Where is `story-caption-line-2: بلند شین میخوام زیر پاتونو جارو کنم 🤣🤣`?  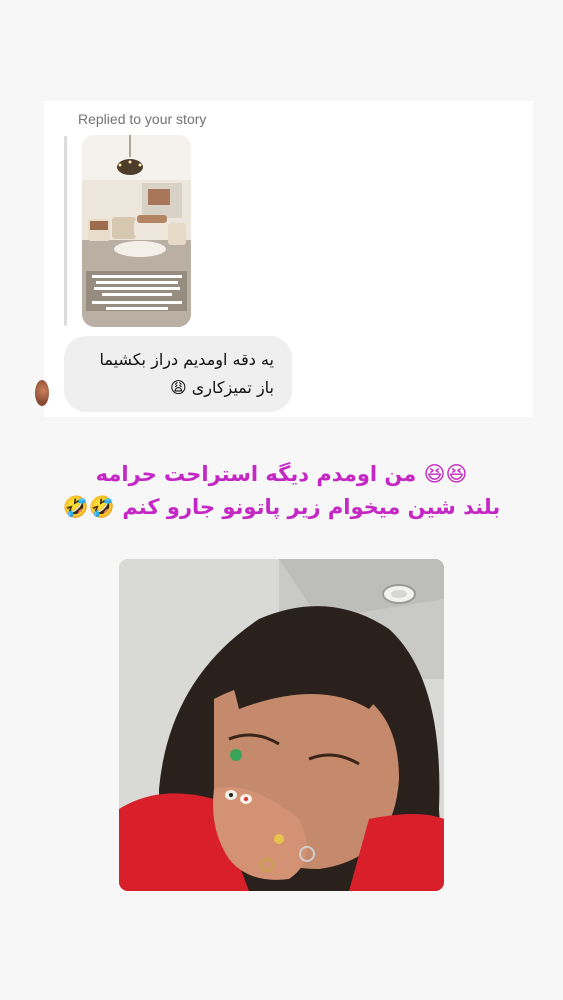 story-caption-line-2: بلند شین میخوام زیر پاتونو جارو کنم 🤣🤣 is located at coordinates (281, 507).